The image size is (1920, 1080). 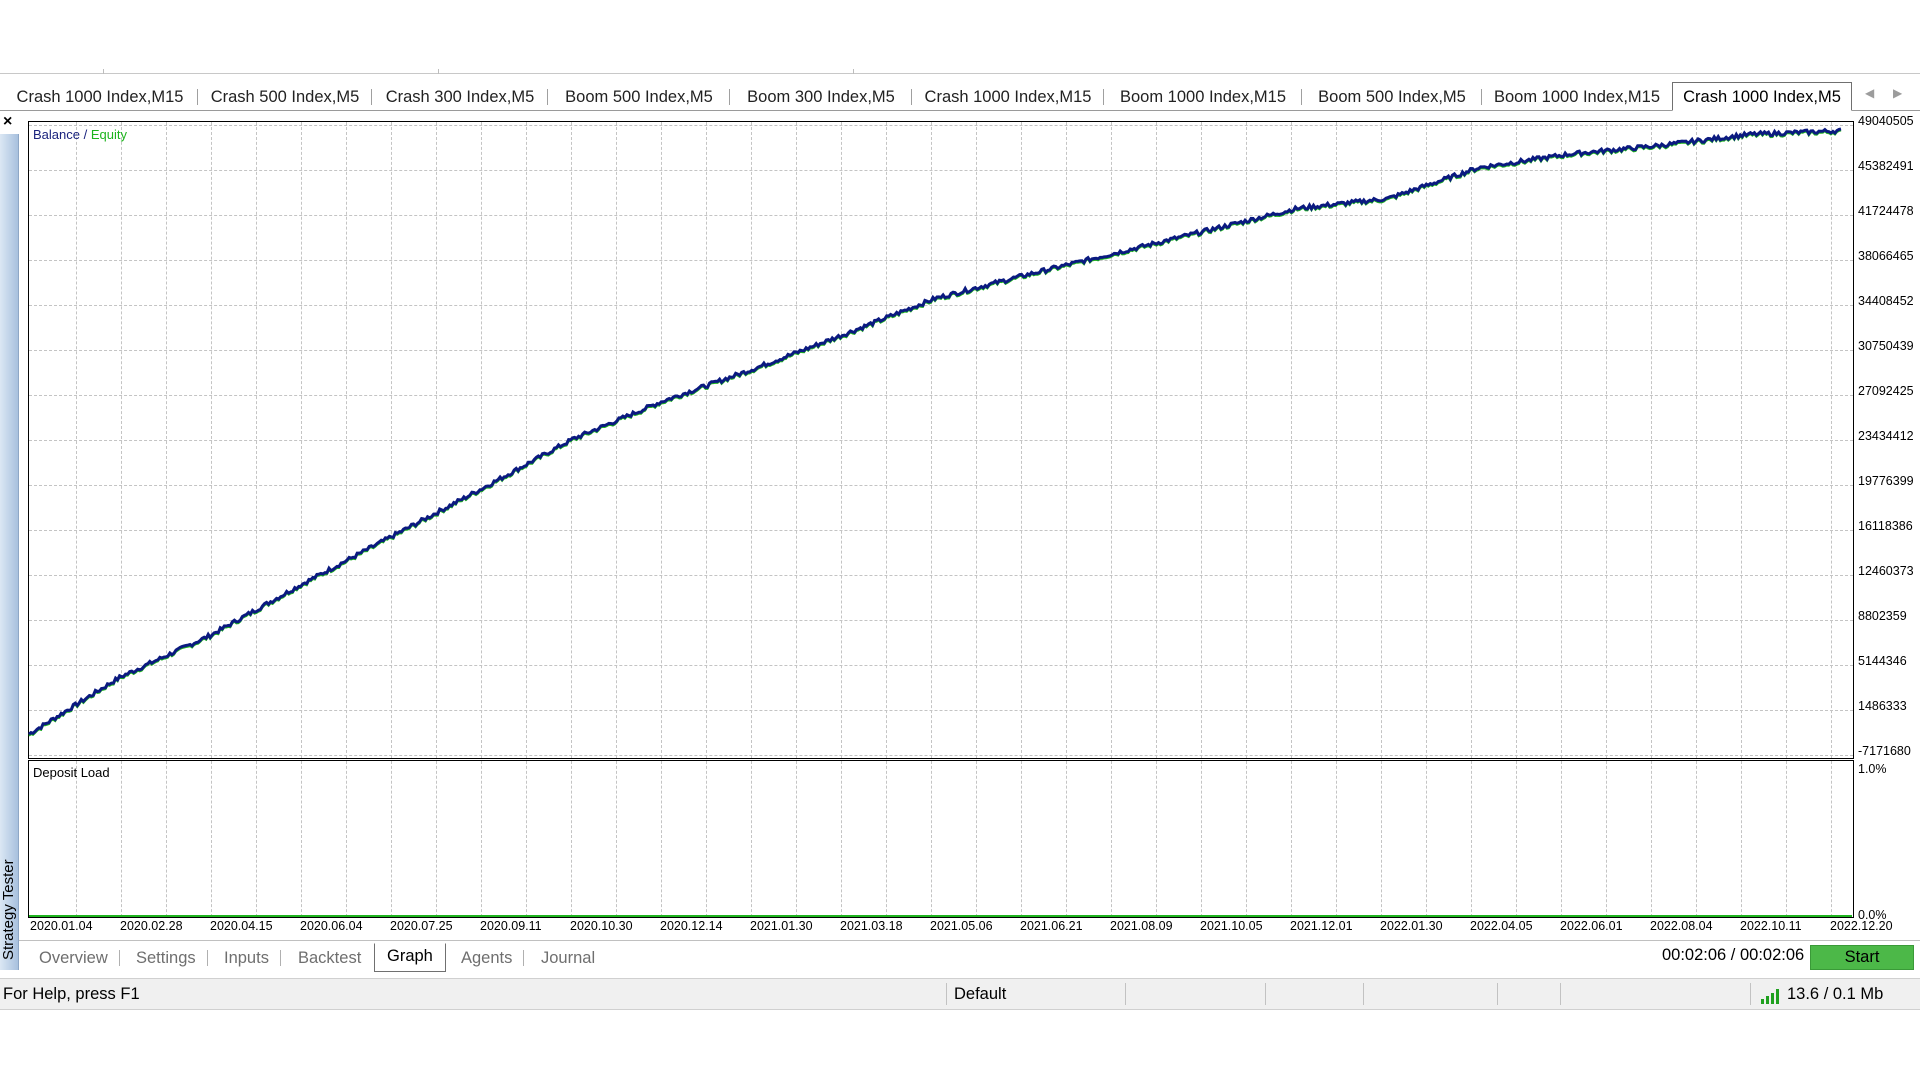 I want to click on y-tick-label: 45382491, so click(x=1886, y=166).